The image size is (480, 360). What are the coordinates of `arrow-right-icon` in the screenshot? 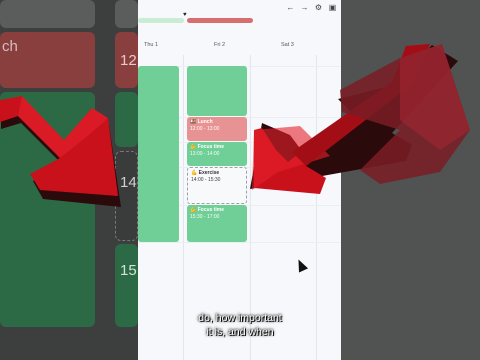 It's located at (60, 151).